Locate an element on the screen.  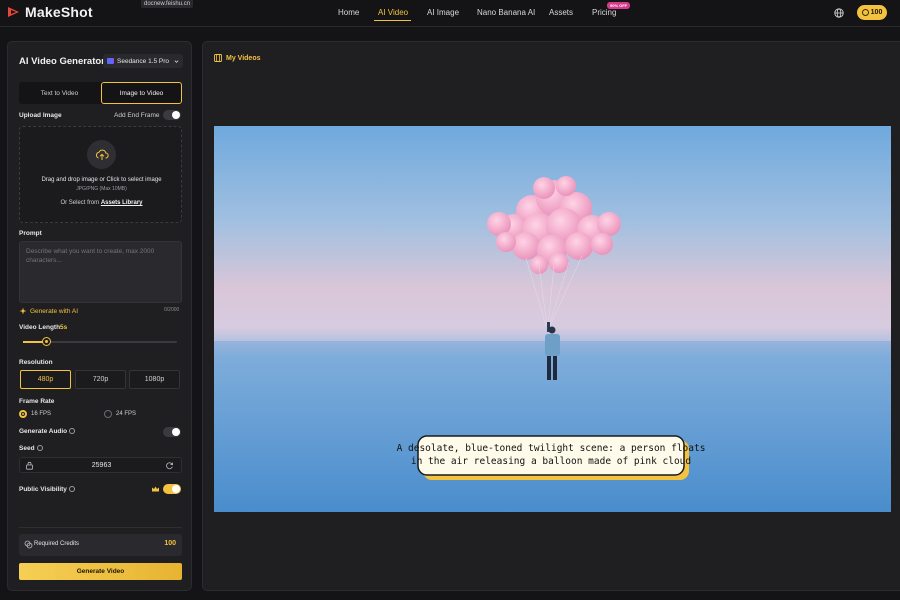
crown-icon is located at coordinates (155, 489).